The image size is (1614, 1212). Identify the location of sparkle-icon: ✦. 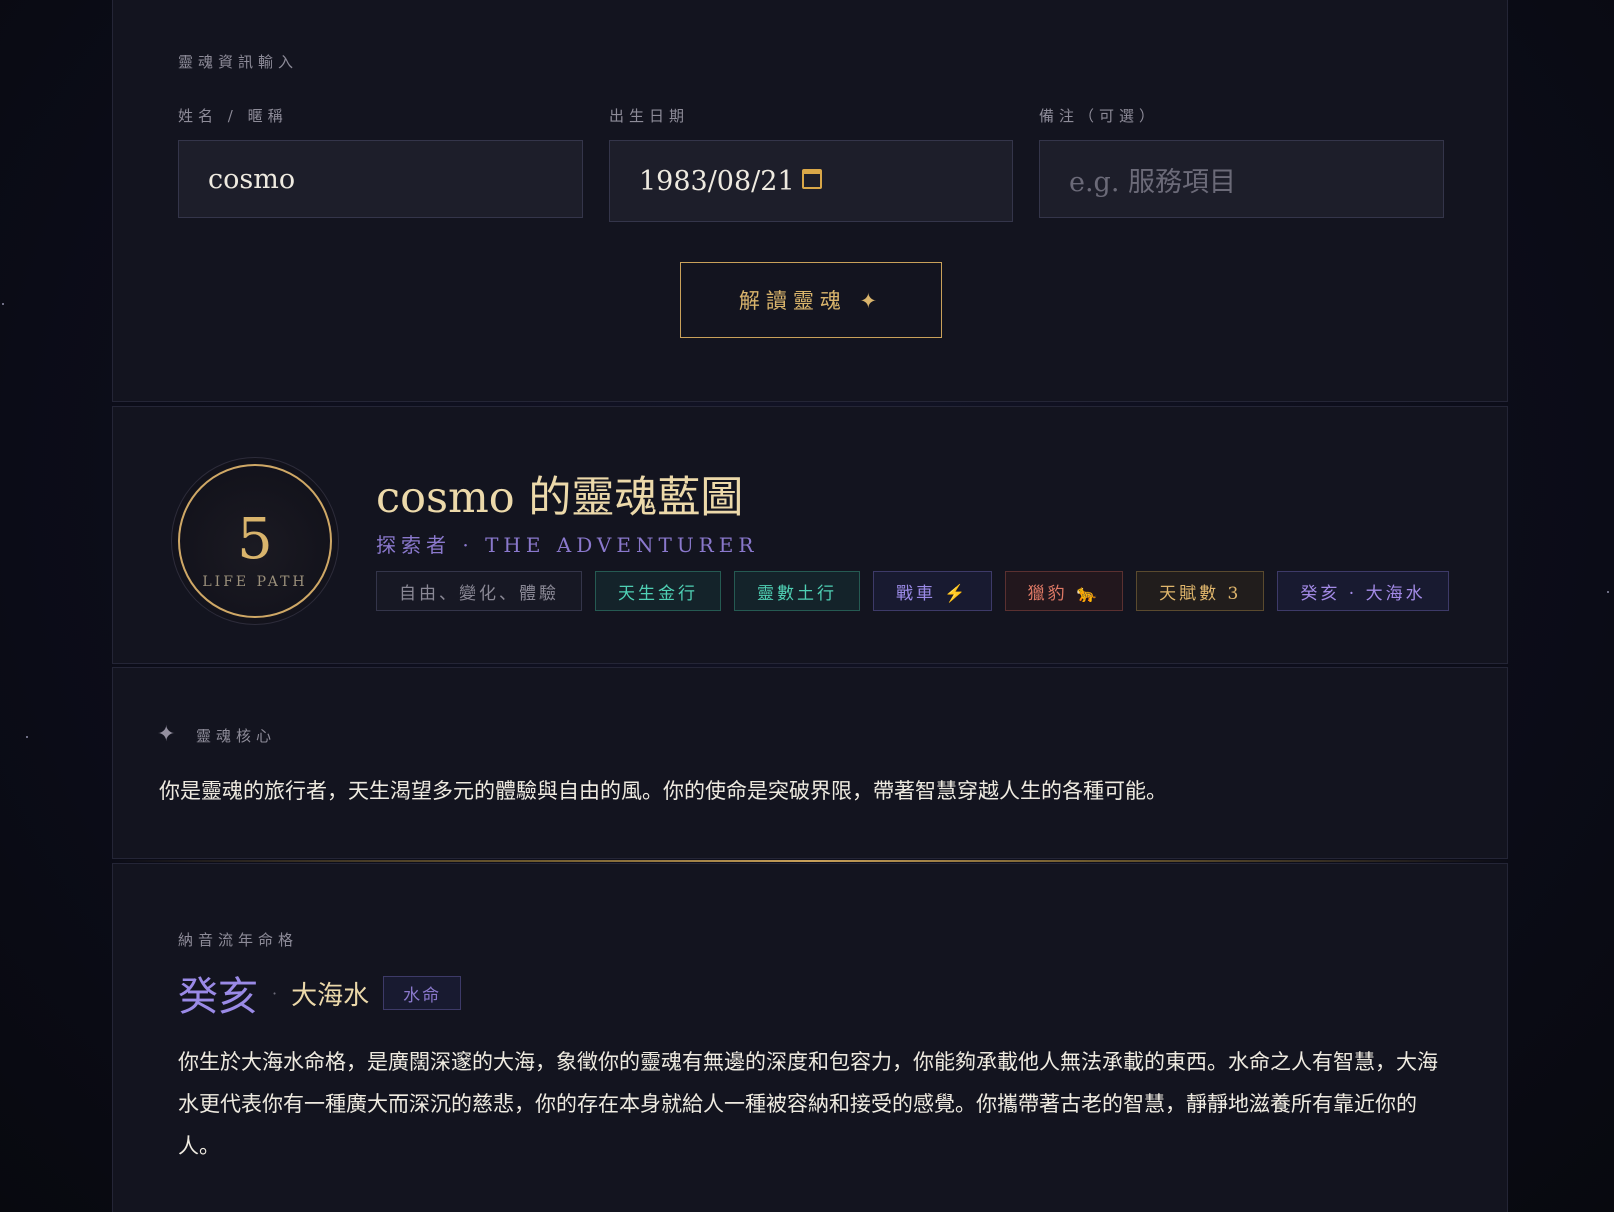
(166, 734).